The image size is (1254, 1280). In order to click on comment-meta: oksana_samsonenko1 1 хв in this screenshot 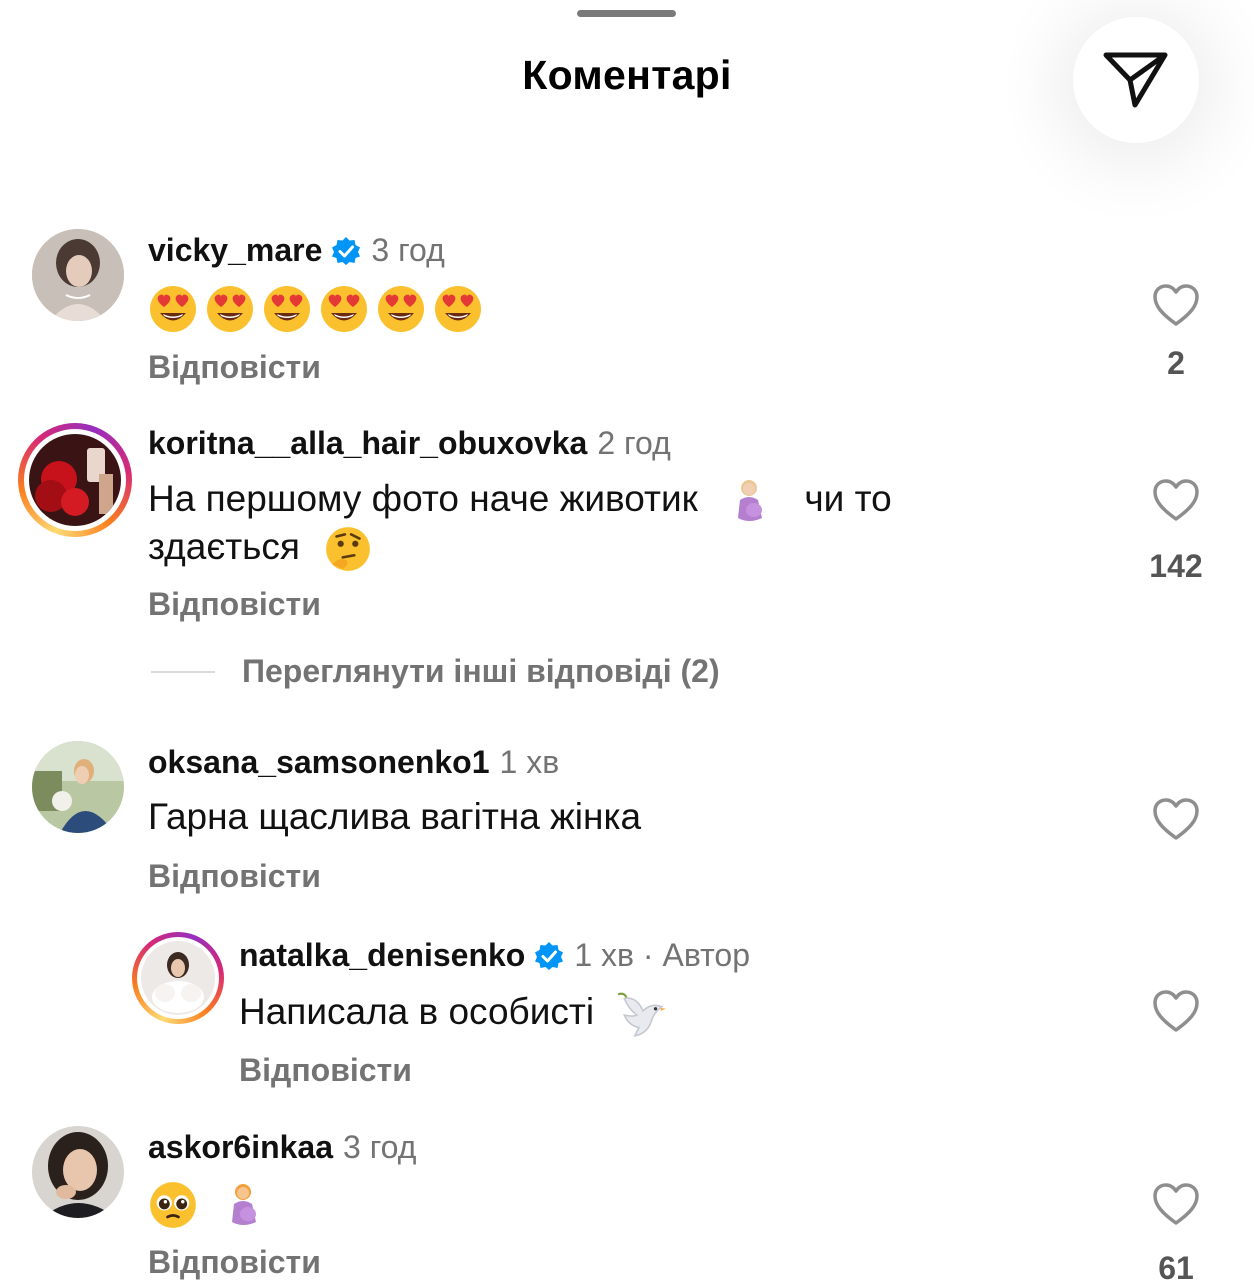, I will do `click(353, 762)`.